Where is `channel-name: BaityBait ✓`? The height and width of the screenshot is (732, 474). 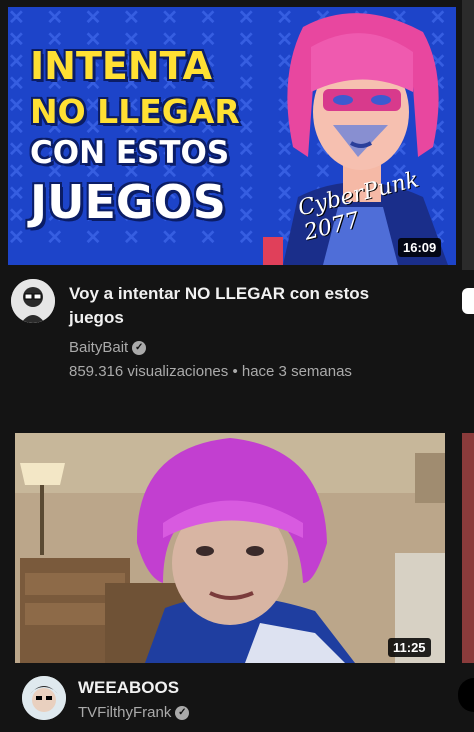
channel-name: BaityBait ✓ is located at coordinates (108, 347).